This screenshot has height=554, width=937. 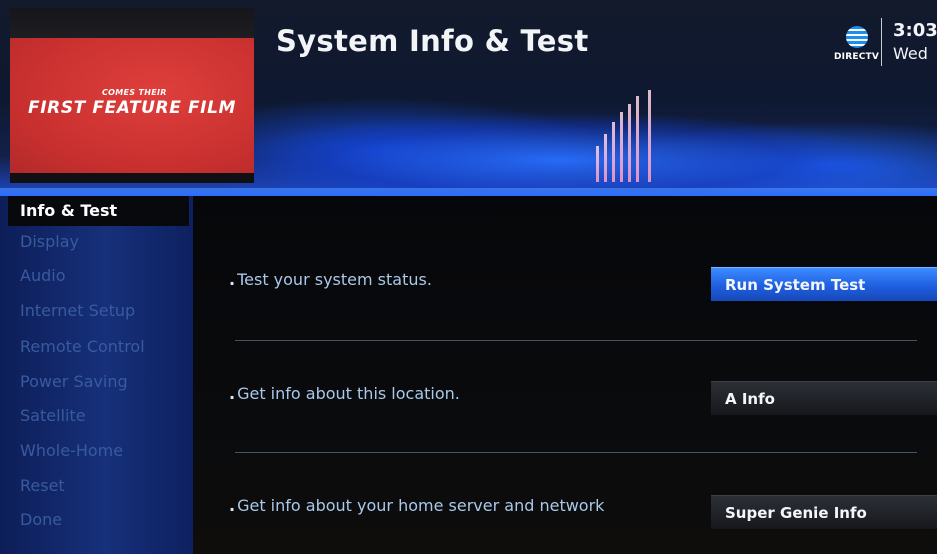 I want to click on equalizer-graphic, so click(x=628, y=136).